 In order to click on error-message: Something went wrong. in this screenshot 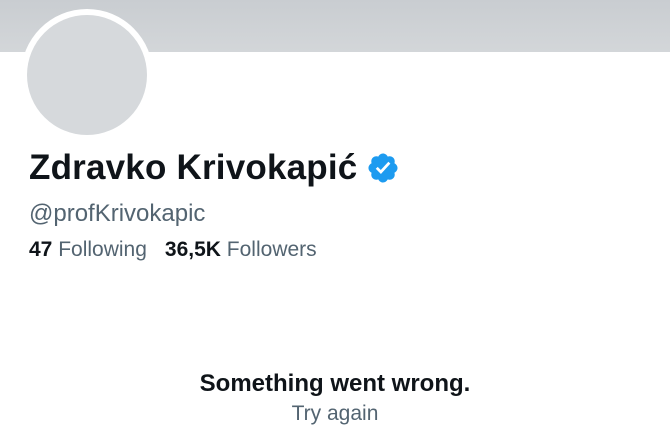, I will do `click(335, 383)`.